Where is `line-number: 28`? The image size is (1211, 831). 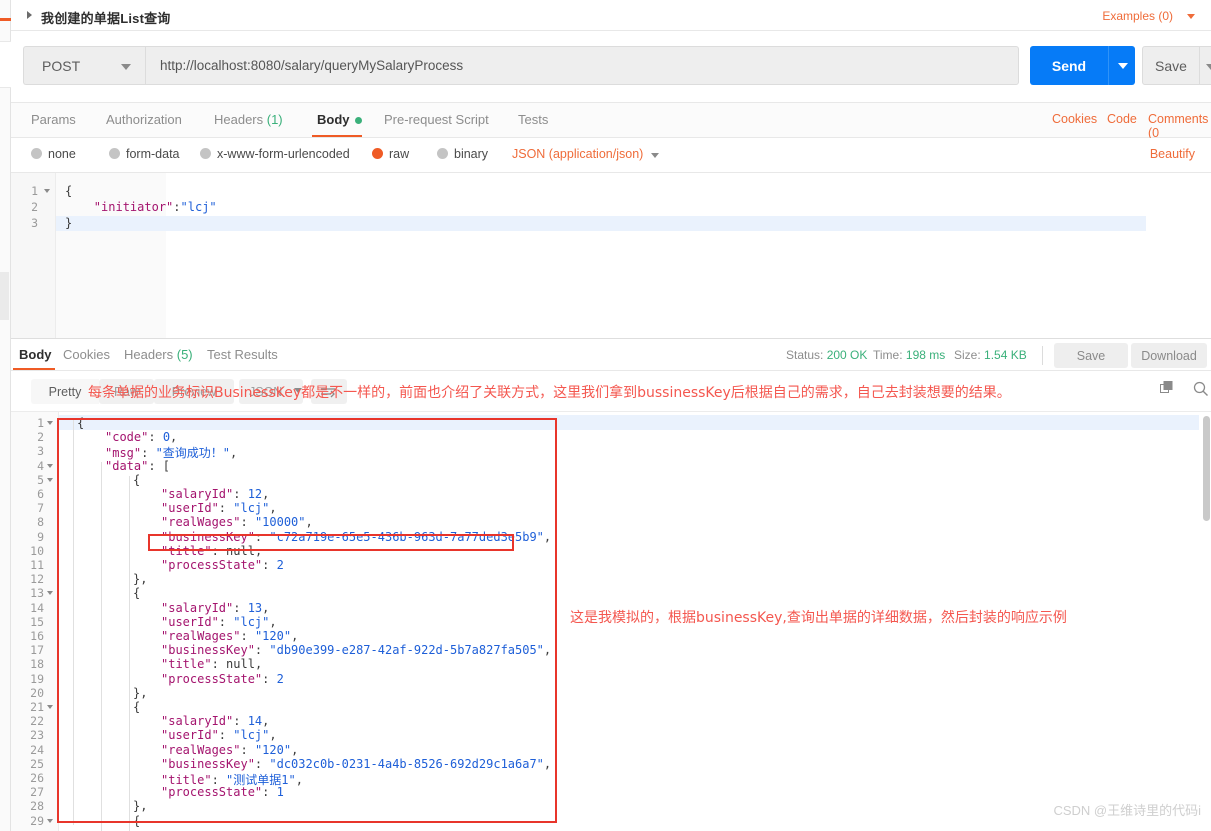
line-number: 28 is located at coordinates (37, 806).